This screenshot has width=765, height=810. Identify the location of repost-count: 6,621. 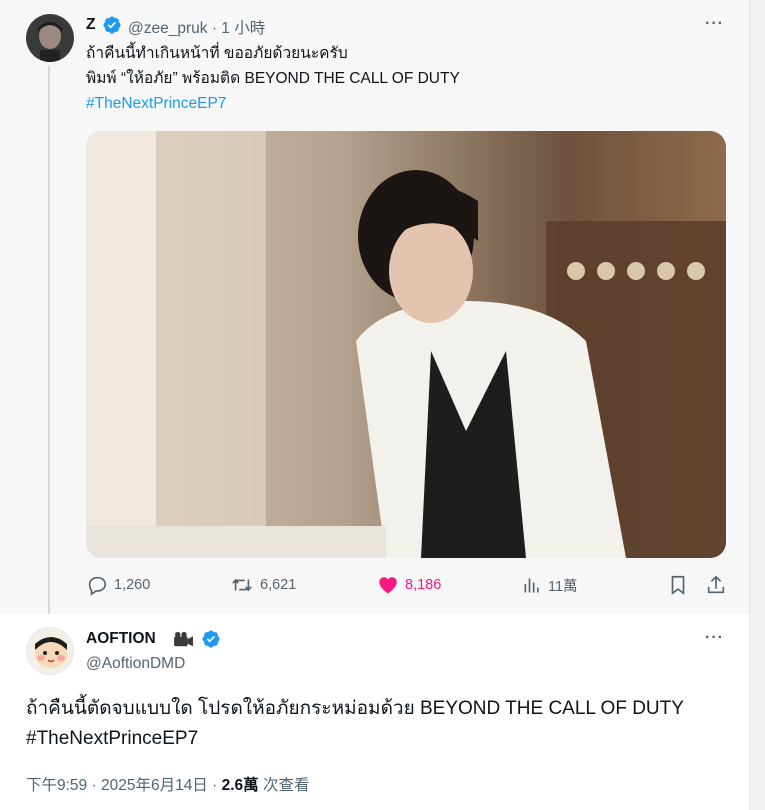
(278, 585).